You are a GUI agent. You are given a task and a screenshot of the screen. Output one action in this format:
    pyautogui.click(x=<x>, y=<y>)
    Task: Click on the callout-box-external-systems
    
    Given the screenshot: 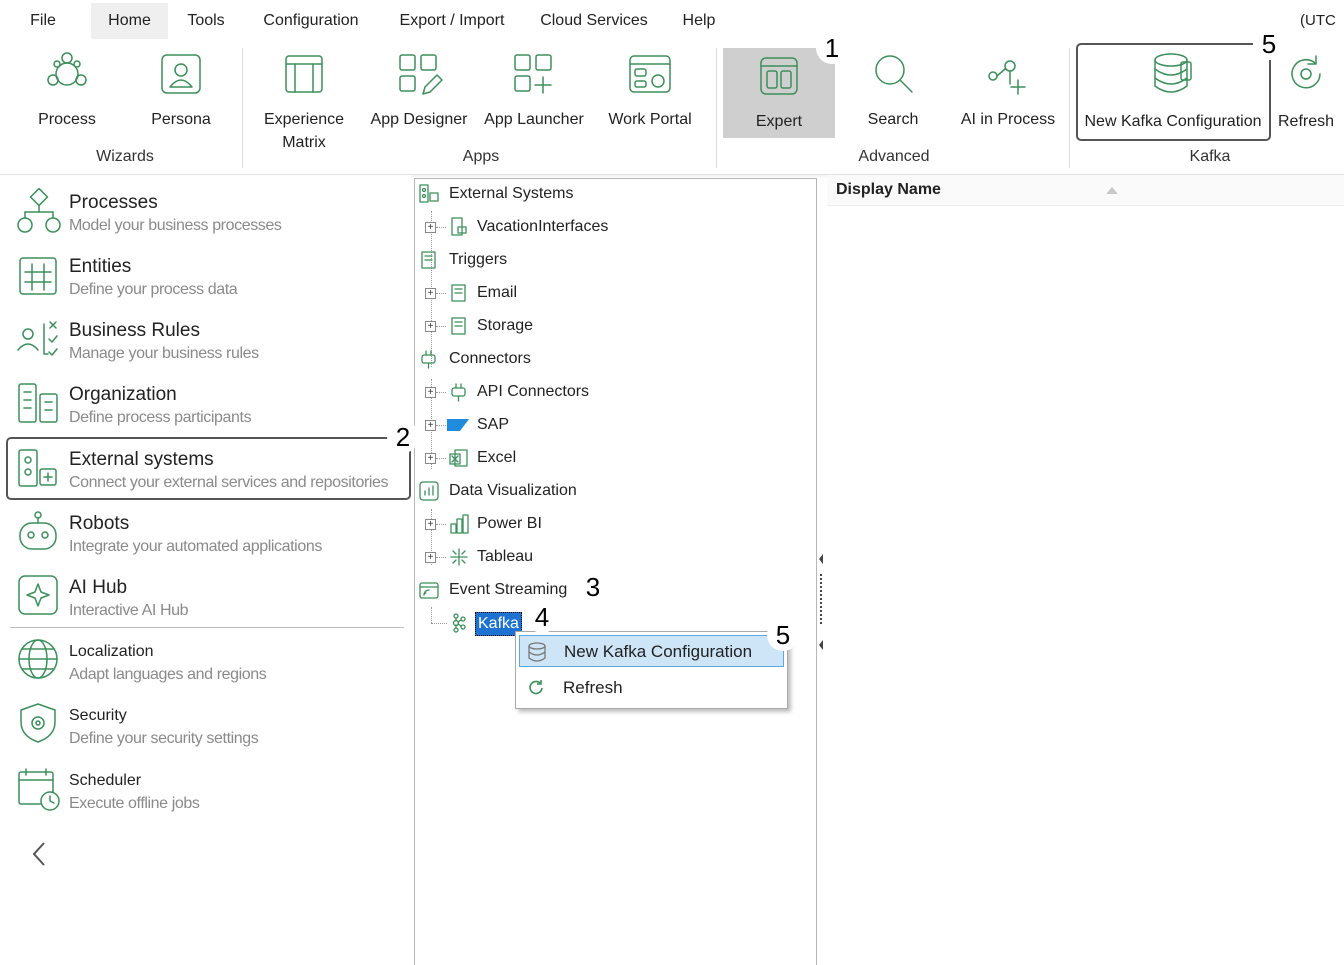 What is the action you would take?
    pyautogui.click(x=208, y=468)
    